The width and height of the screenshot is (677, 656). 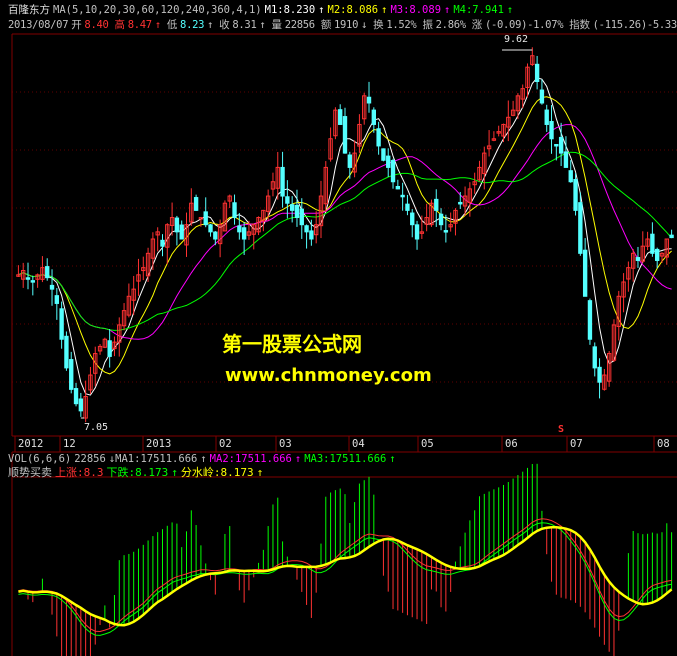 I want to click on indicator-down: 下跌:8.173, so click(x=137, y=472).